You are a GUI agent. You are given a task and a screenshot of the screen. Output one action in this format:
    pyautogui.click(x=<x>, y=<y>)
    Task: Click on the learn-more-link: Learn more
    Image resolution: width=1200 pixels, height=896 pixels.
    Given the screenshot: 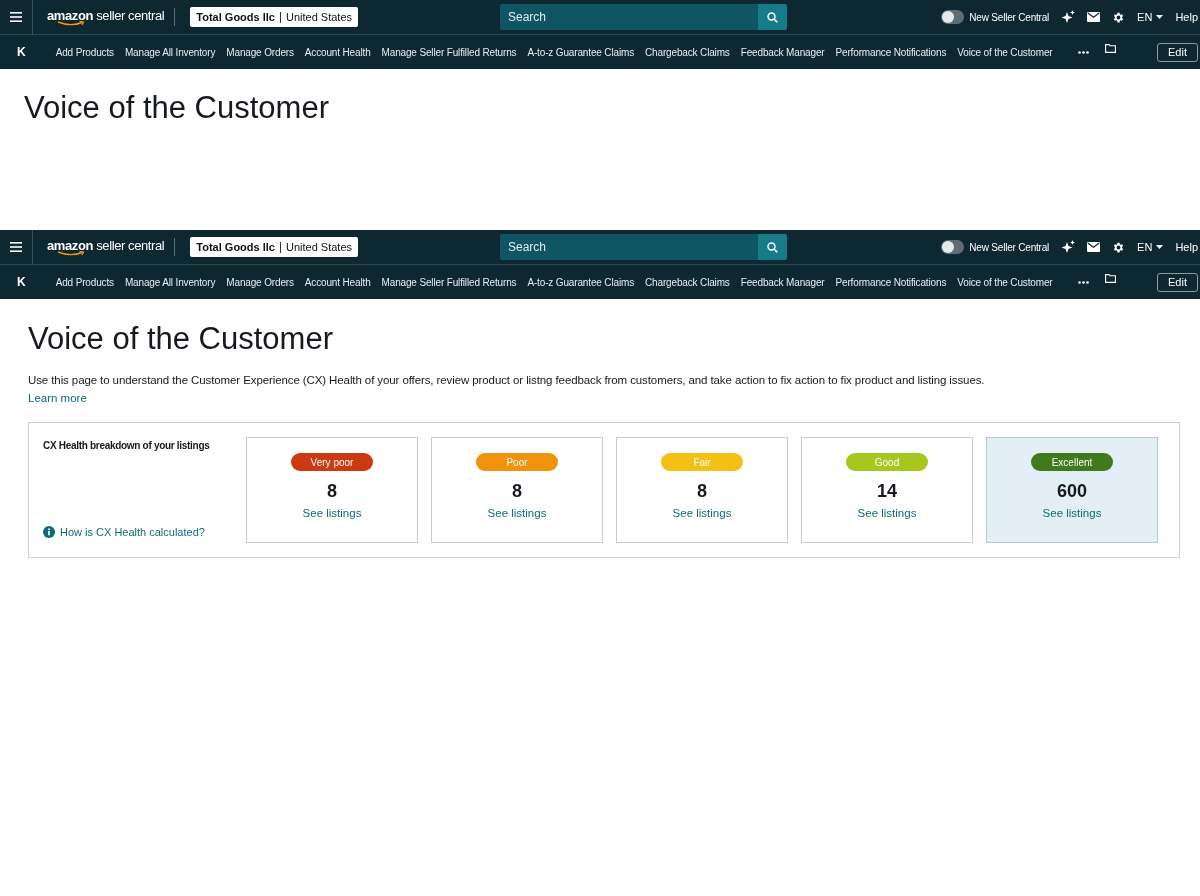 What is the action you would take?
    pyautogui.click(x=57, y=398)
    